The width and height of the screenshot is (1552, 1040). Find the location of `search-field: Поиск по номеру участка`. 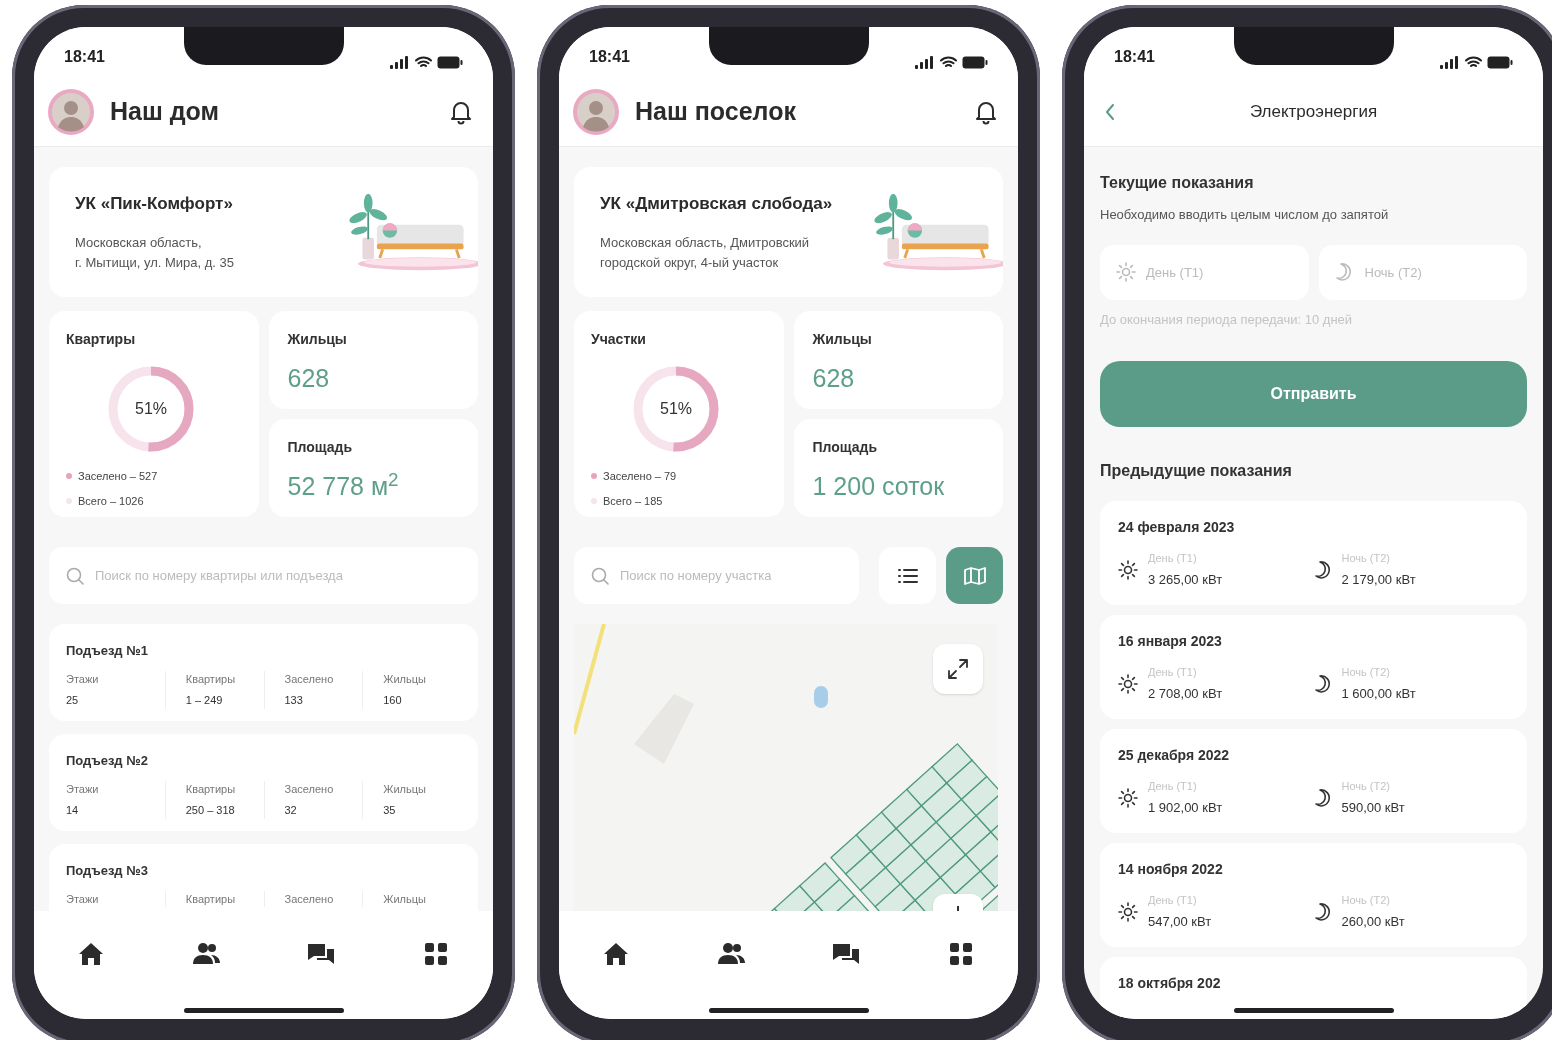

search-field: Поиск по номеру участка is located at coordinates (716, 575).